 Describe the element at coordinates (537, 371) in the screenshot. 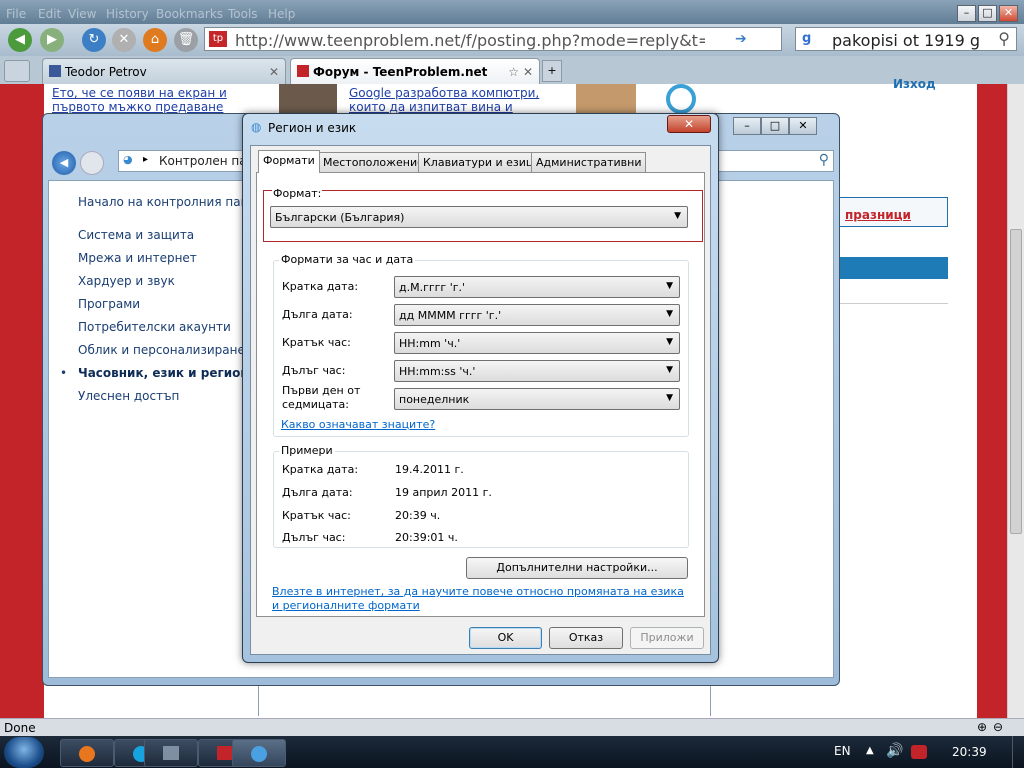

I see `field-select: НН:mm:ss 'ч.' ▼` at that location.